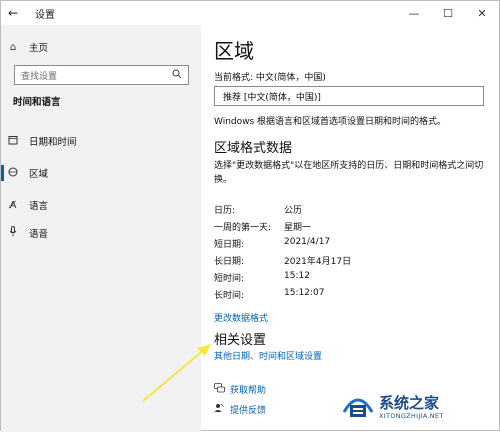  I want to click on format-value: 15:12:07, so click(304, 293).